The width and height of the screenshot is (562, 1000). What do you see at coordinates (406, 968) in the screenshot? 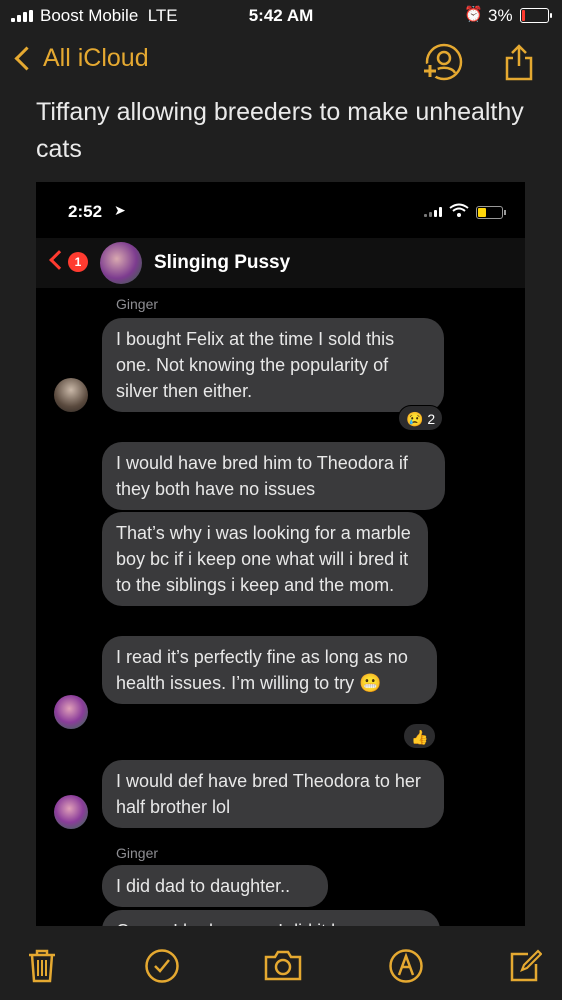
I see `markup-icon` at bounding box center [406, 968].